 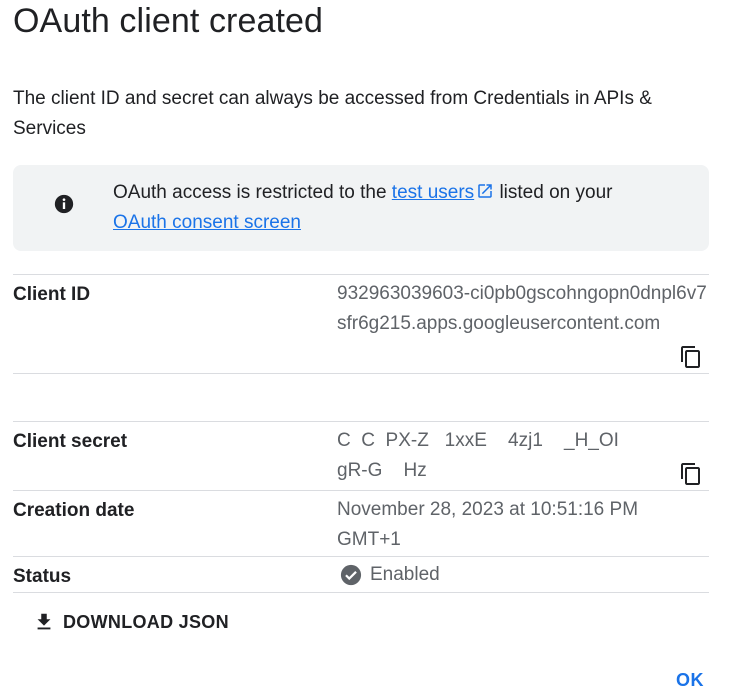 What do you see at coordinates (488, 524) in the screenshot?
I see `creation-date-value: November 28, 2023 at 10:51:16 PM GMT+1` at bounding box center [488, 524].